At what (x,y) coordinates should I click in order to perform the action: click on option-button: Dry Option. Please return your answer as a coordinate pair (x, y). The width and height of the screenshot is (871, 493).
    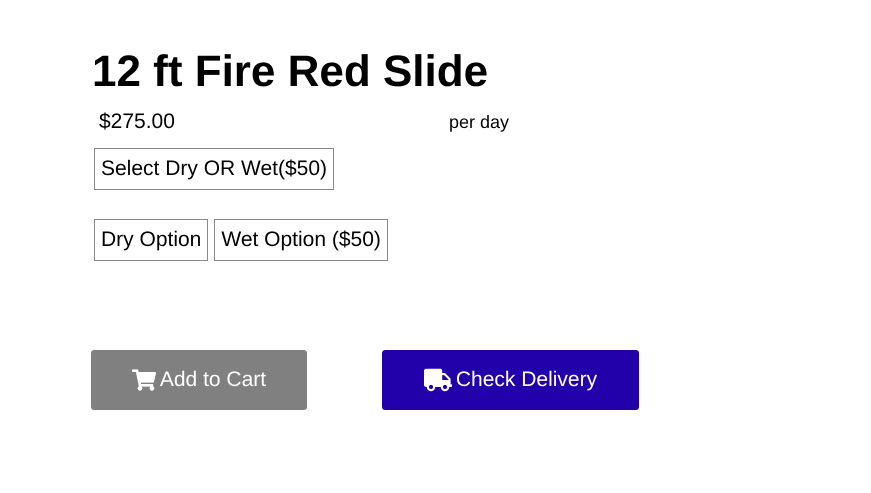
    Looking at the image, I should click on (151, 240).